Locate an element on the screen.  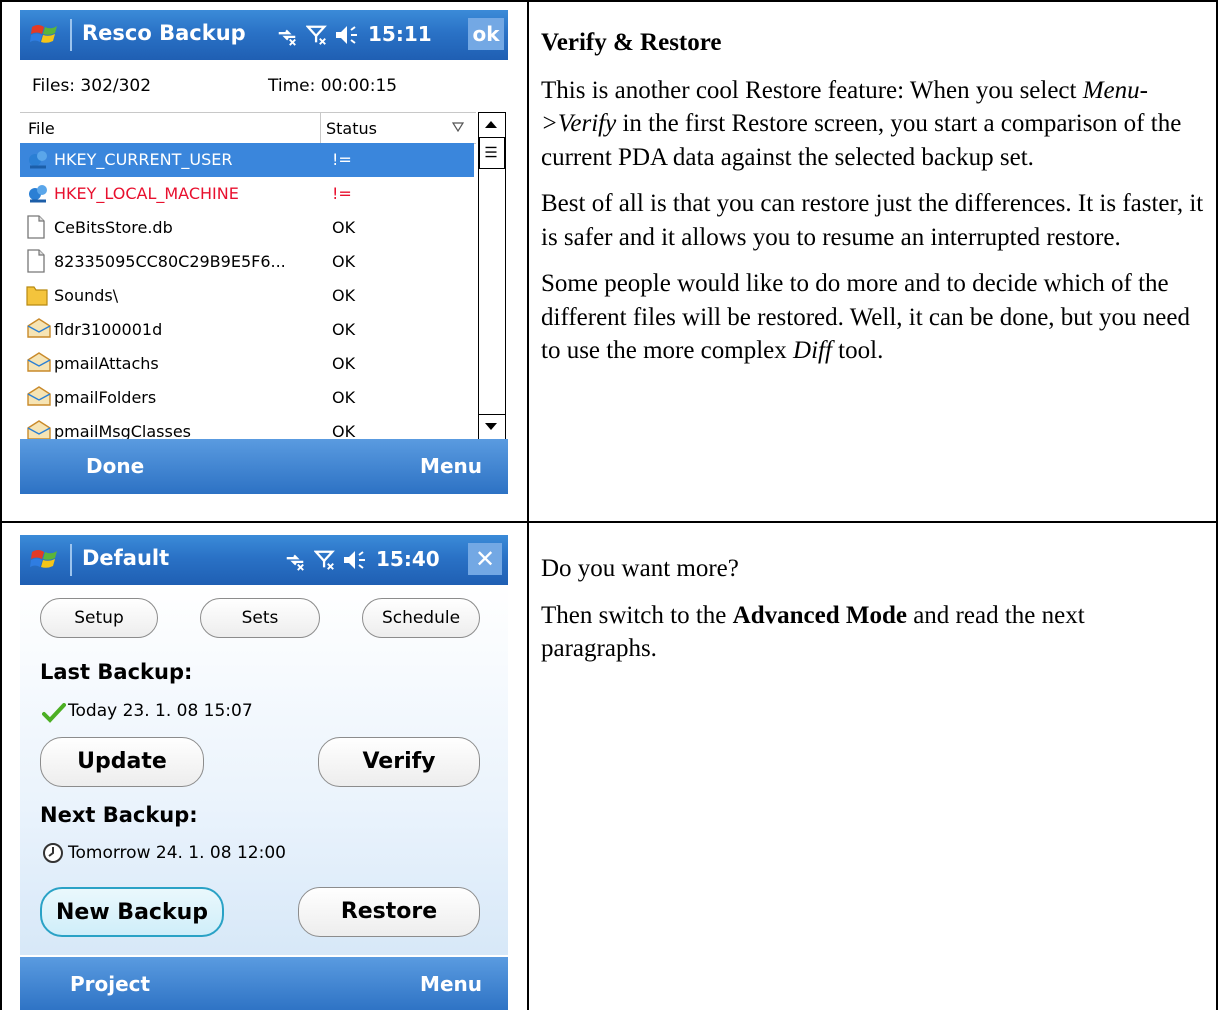
table-row: fldr3100001d OK is located at coordinates (247, 330).